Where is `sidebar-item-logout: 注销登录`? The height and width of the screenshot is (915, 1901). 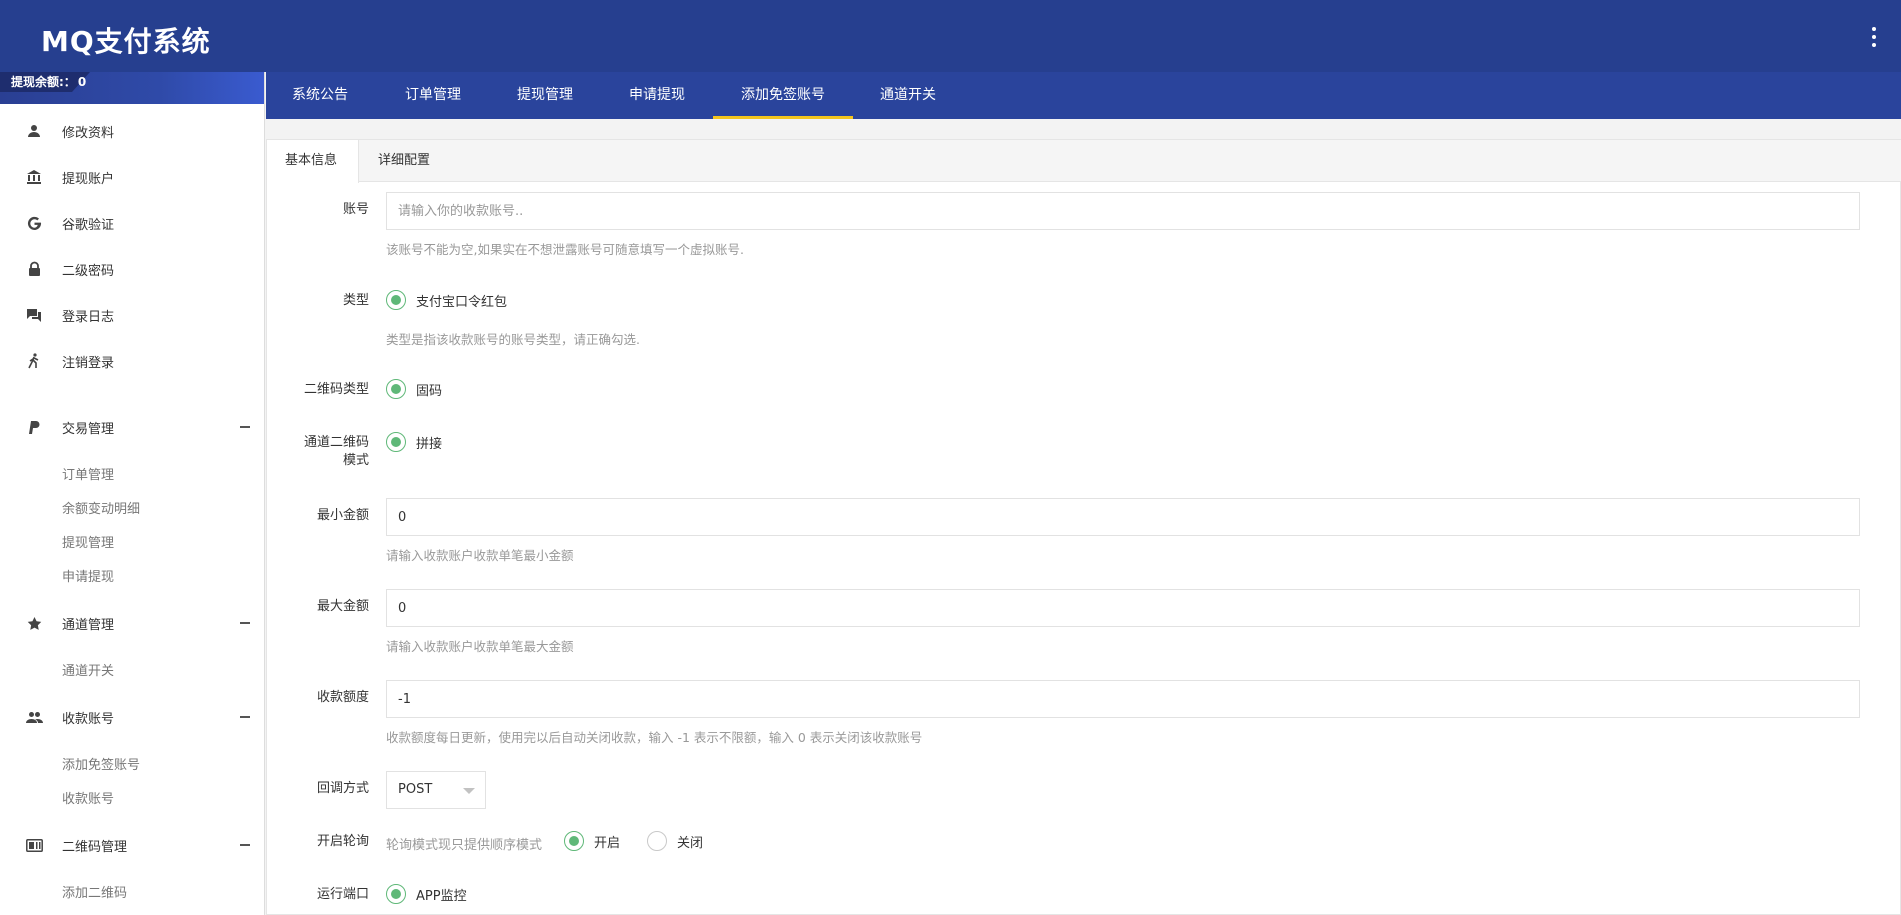
sidebar-item-logout: 注销登录 is located at coordinates (132, 361).